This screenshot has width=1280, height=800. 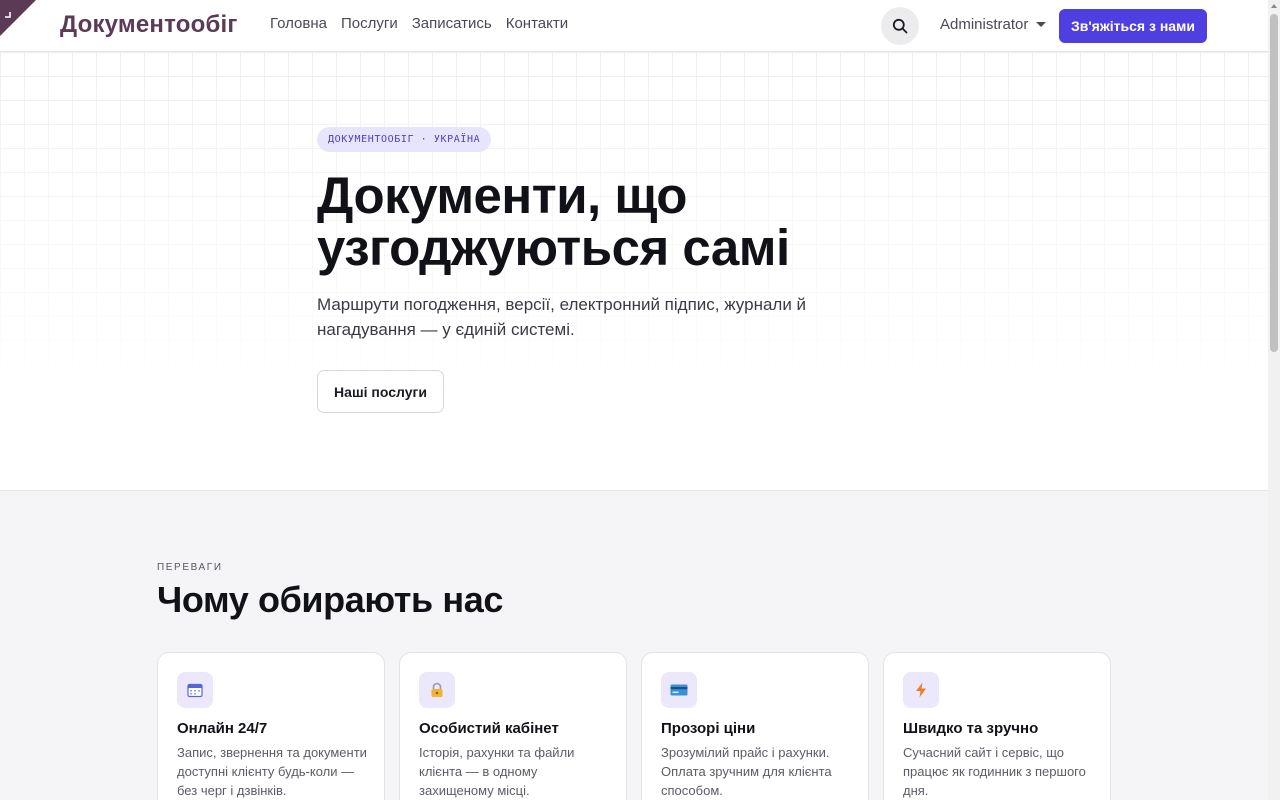 I want to click on lock-icon, so click(x=437, y=690).